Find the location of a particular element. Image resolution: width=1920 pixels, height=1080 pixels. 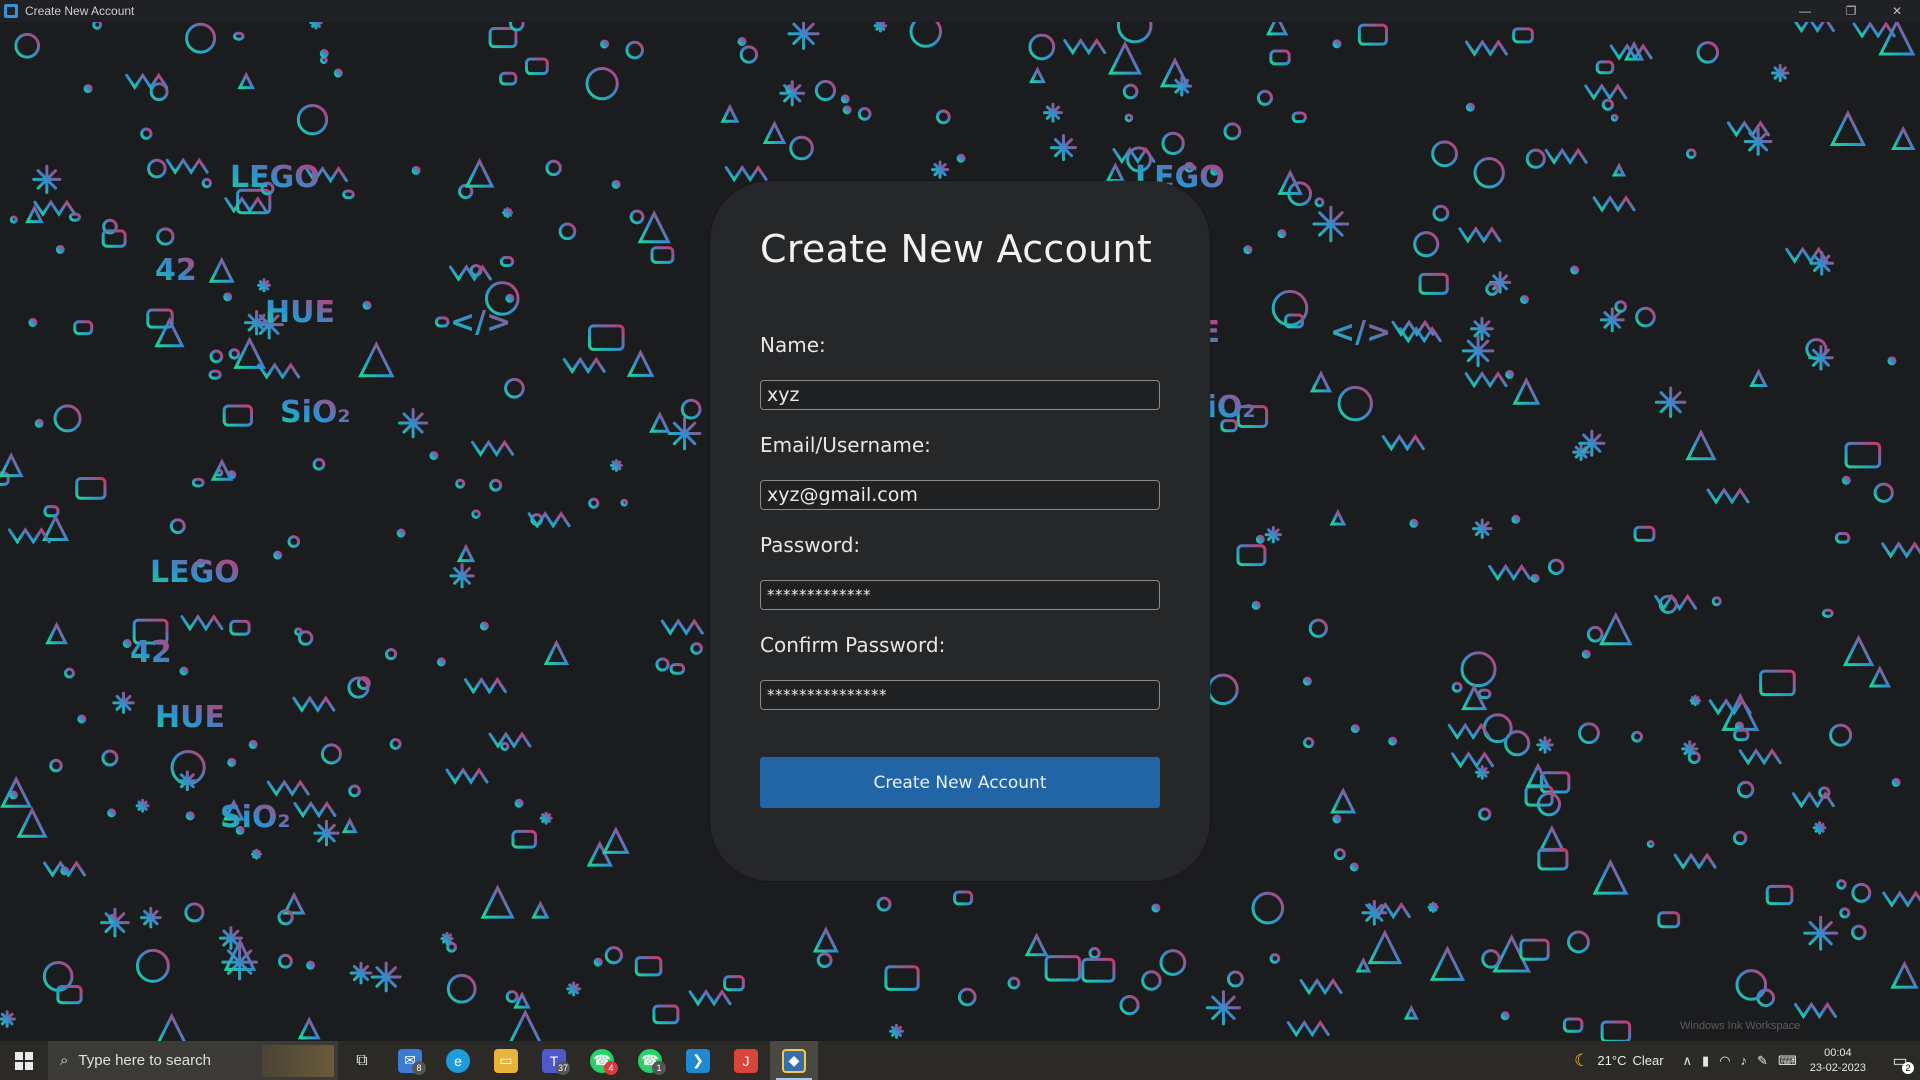

whatsapp-business-icon: ☎ 1 is located at coordinates (650, 1060).